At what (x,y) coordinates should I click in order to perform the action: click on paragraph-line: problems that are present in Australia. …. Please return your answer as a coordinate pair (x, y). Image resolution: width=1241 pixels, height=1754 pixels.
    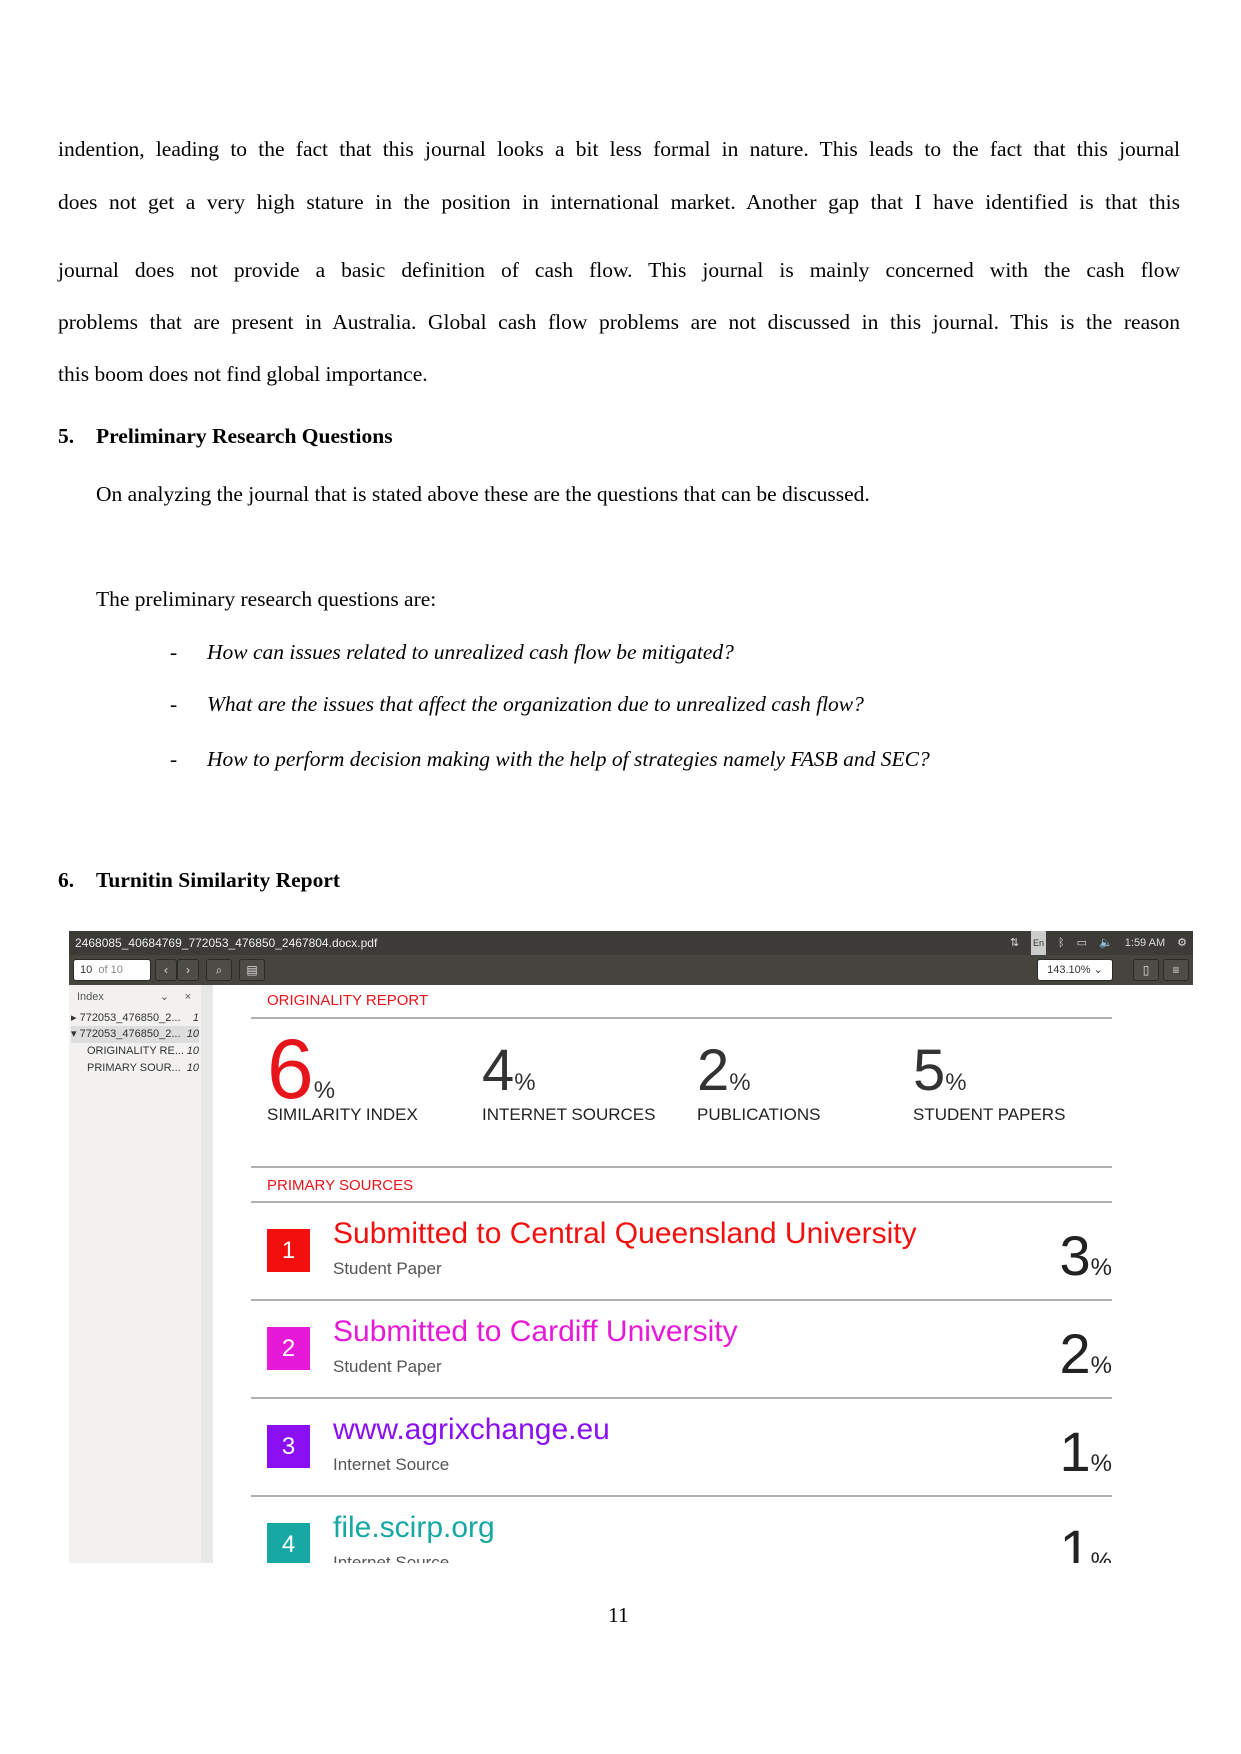
    Looking at the image, I should click on (619, 322).